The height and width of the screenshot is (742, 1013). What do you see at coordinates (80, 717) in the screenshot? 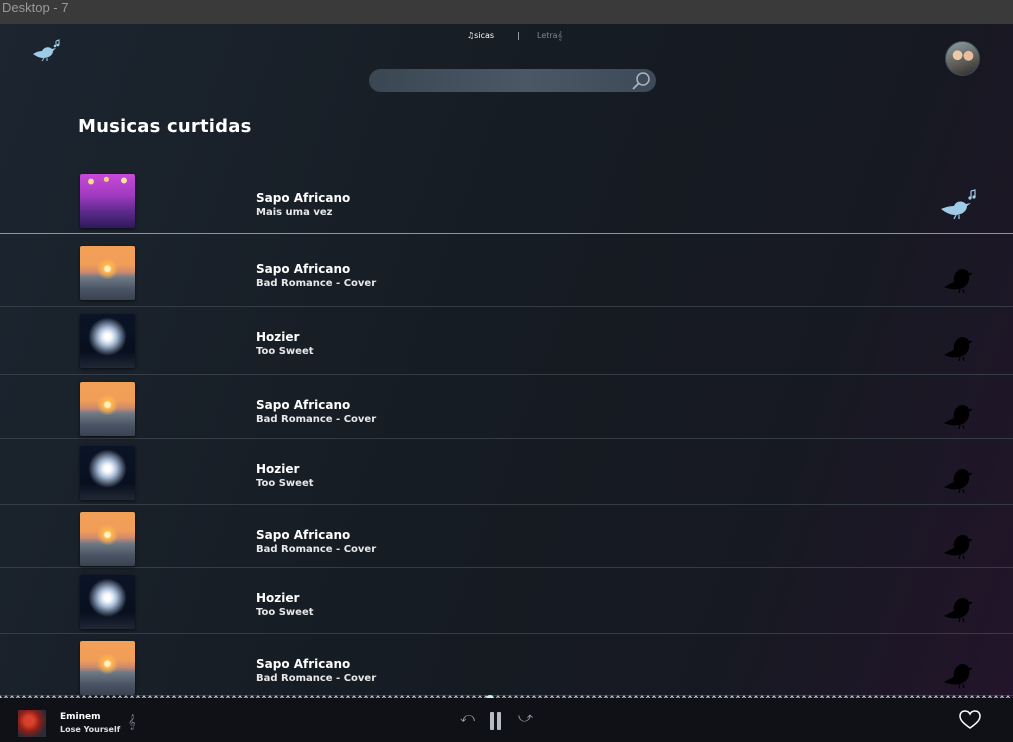
I see `now-playing-artist: Eminem` at bounding box center [80, 717].